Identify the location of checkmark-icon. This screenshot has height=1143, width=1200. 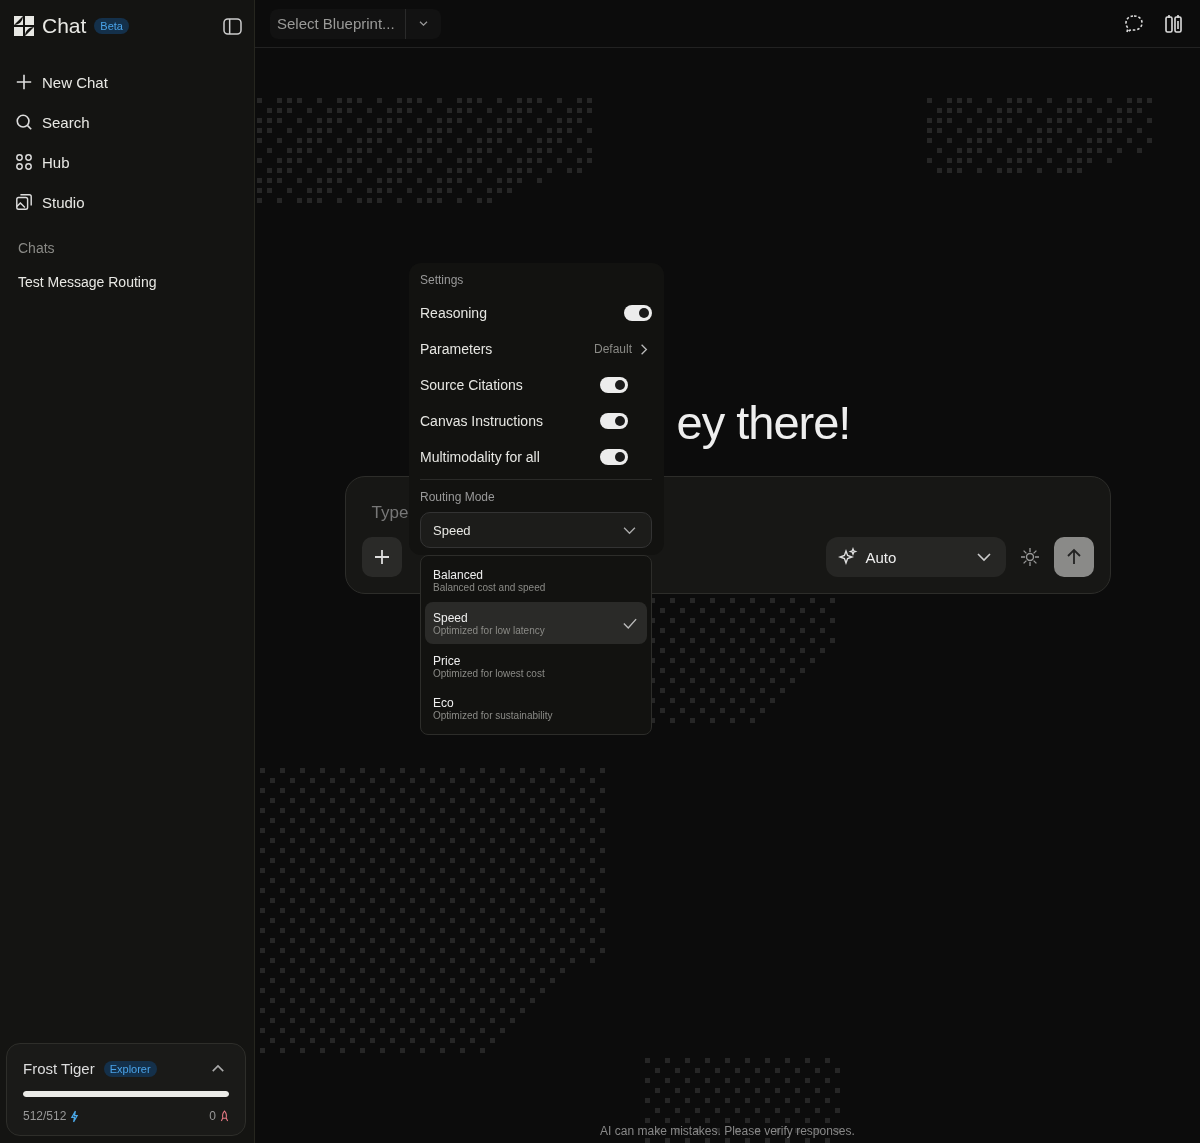
(630, 623).